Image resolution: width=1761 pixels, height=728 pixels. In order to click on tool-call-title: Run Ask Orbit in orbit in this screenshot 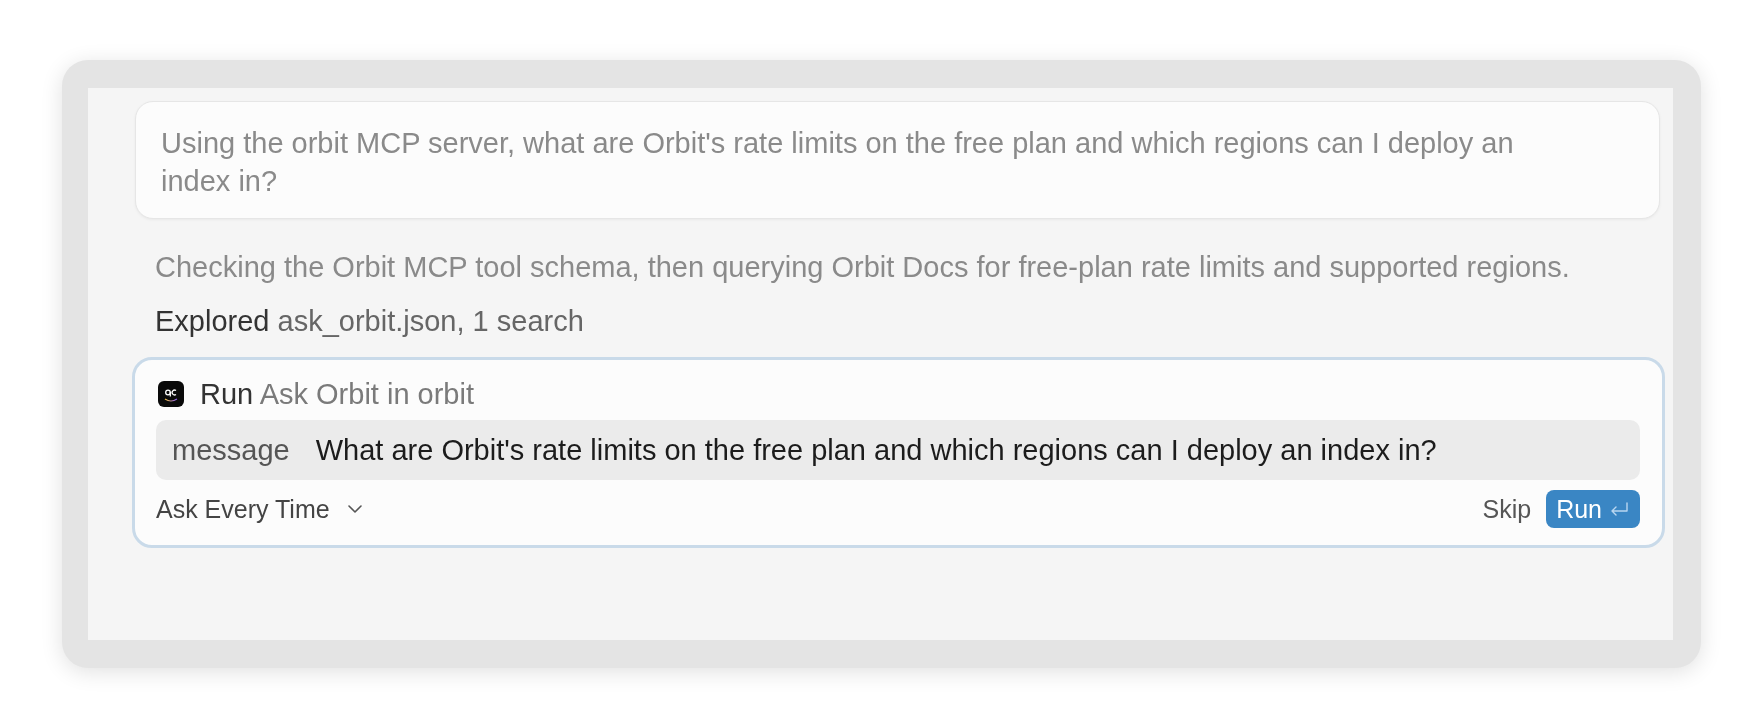, I will do `click(337, 394)`.